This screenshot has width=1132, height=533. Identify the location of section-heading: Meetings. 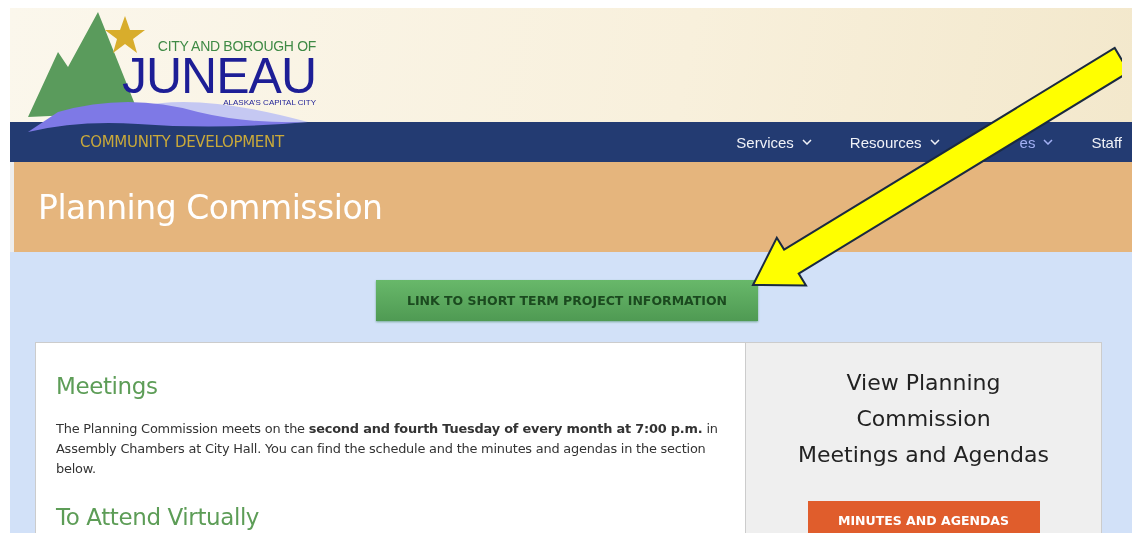
(107, 386).